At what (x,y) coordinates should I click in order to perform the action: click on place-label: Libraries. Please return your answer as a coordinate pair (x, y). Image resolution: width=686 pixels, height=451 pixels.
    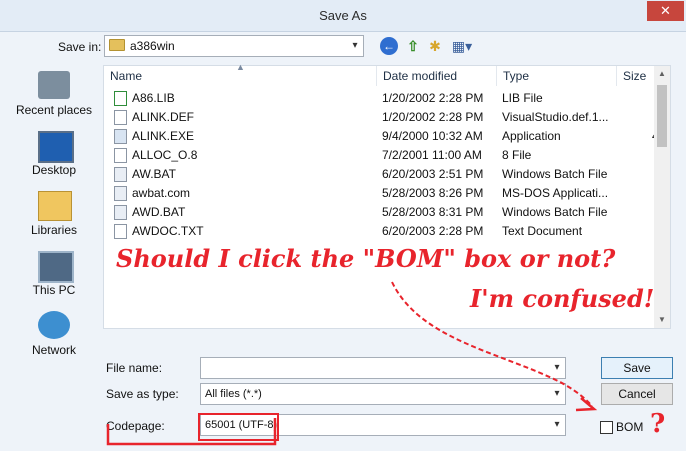
    Looking at the image, I should click on (54, 230).